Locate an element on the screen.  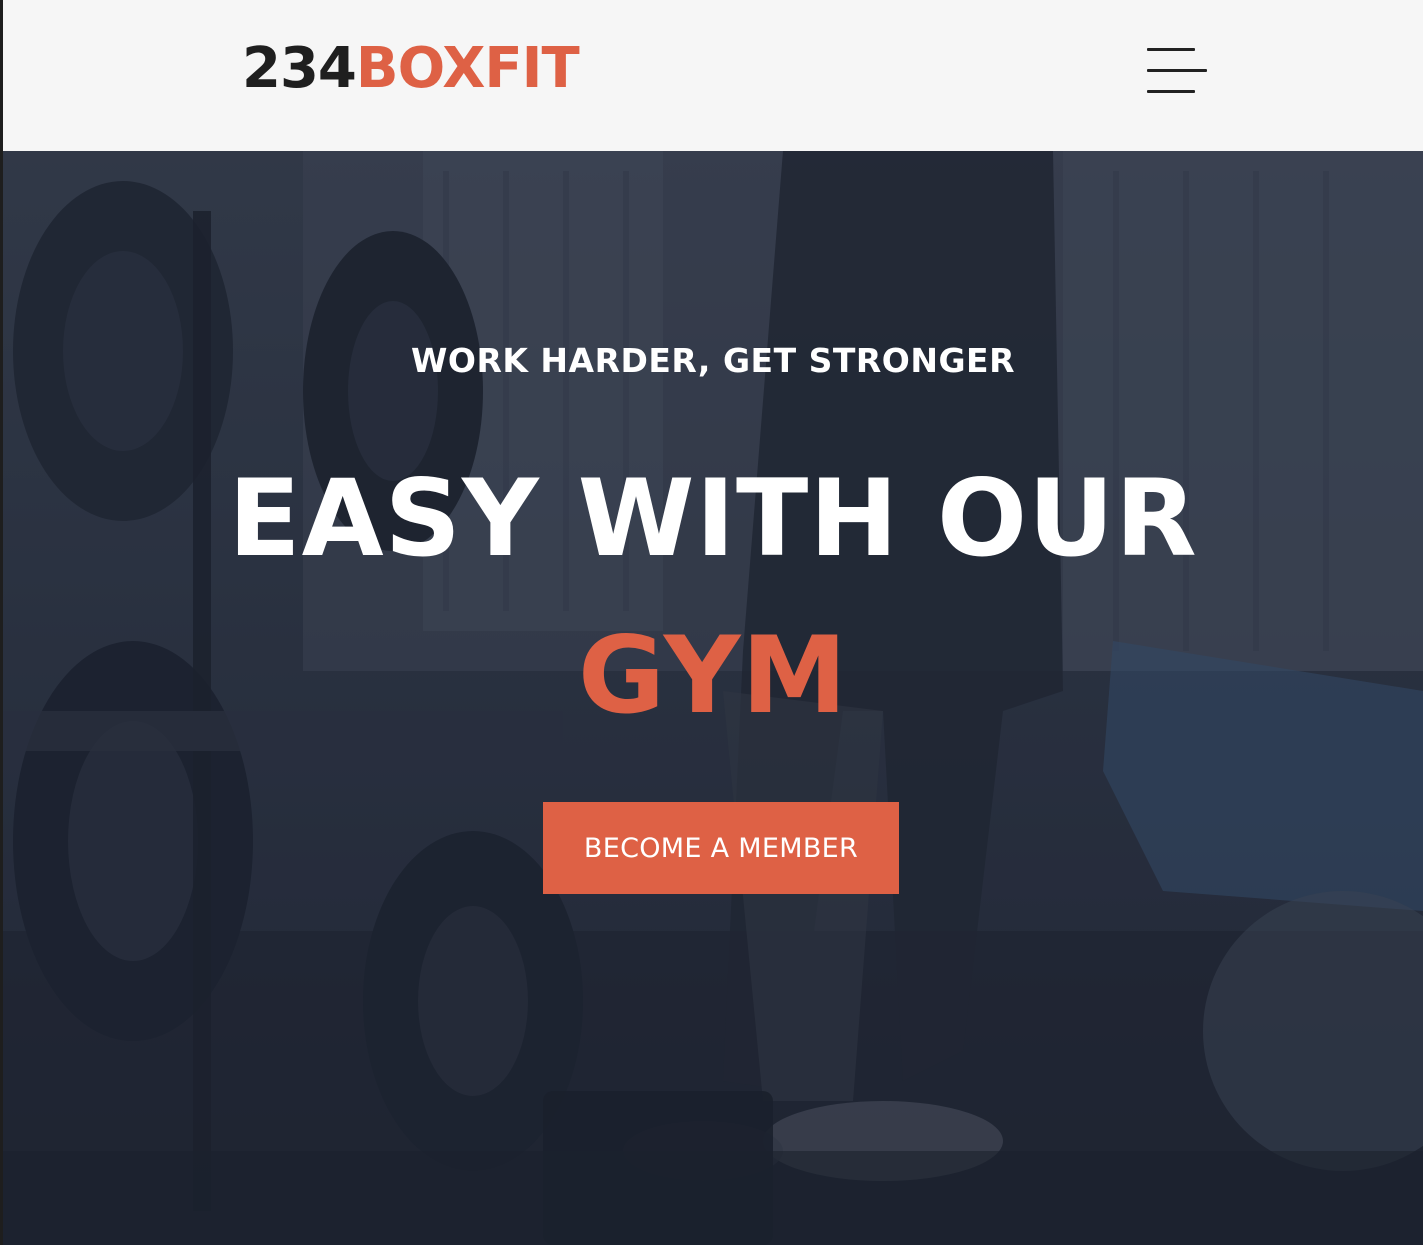
hero-headline-accent: GYM is located at coordinates (713, 675).